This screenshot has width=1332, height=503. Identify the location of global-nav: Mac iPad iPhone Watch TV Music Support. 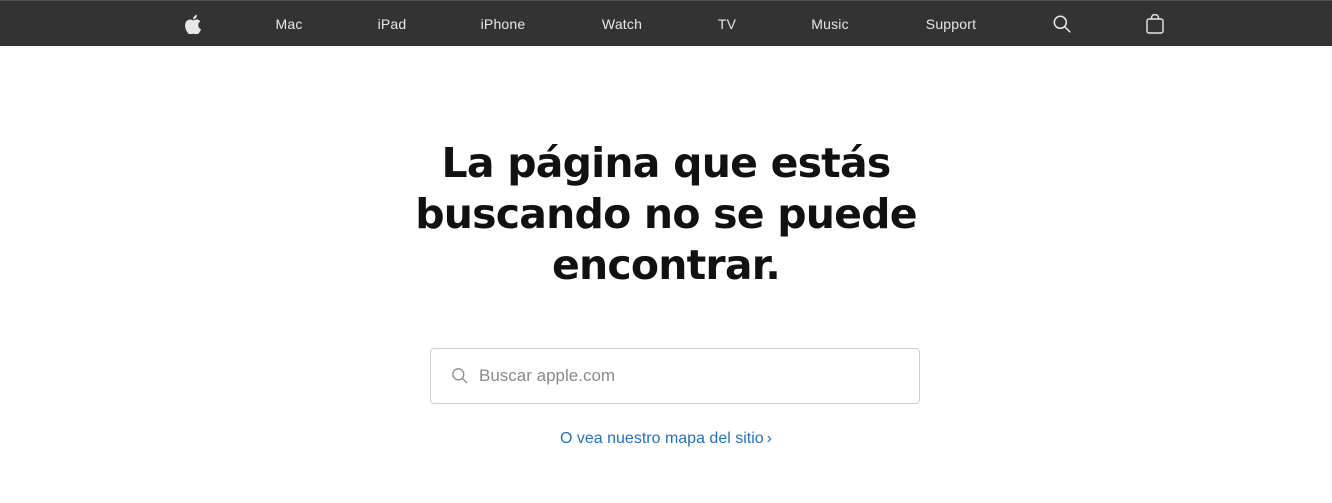
(666, 23).